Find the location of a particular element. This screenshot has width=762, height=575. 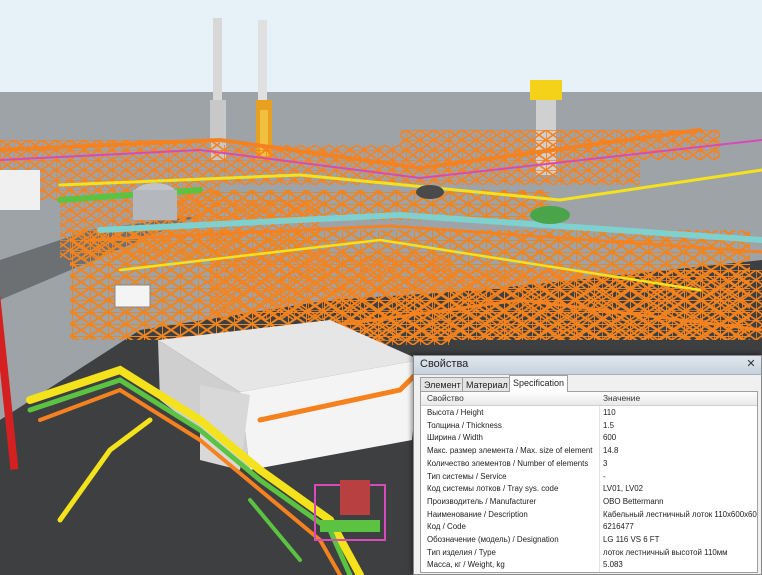

property-name: Код / Code is located at coordinates (446, 527).